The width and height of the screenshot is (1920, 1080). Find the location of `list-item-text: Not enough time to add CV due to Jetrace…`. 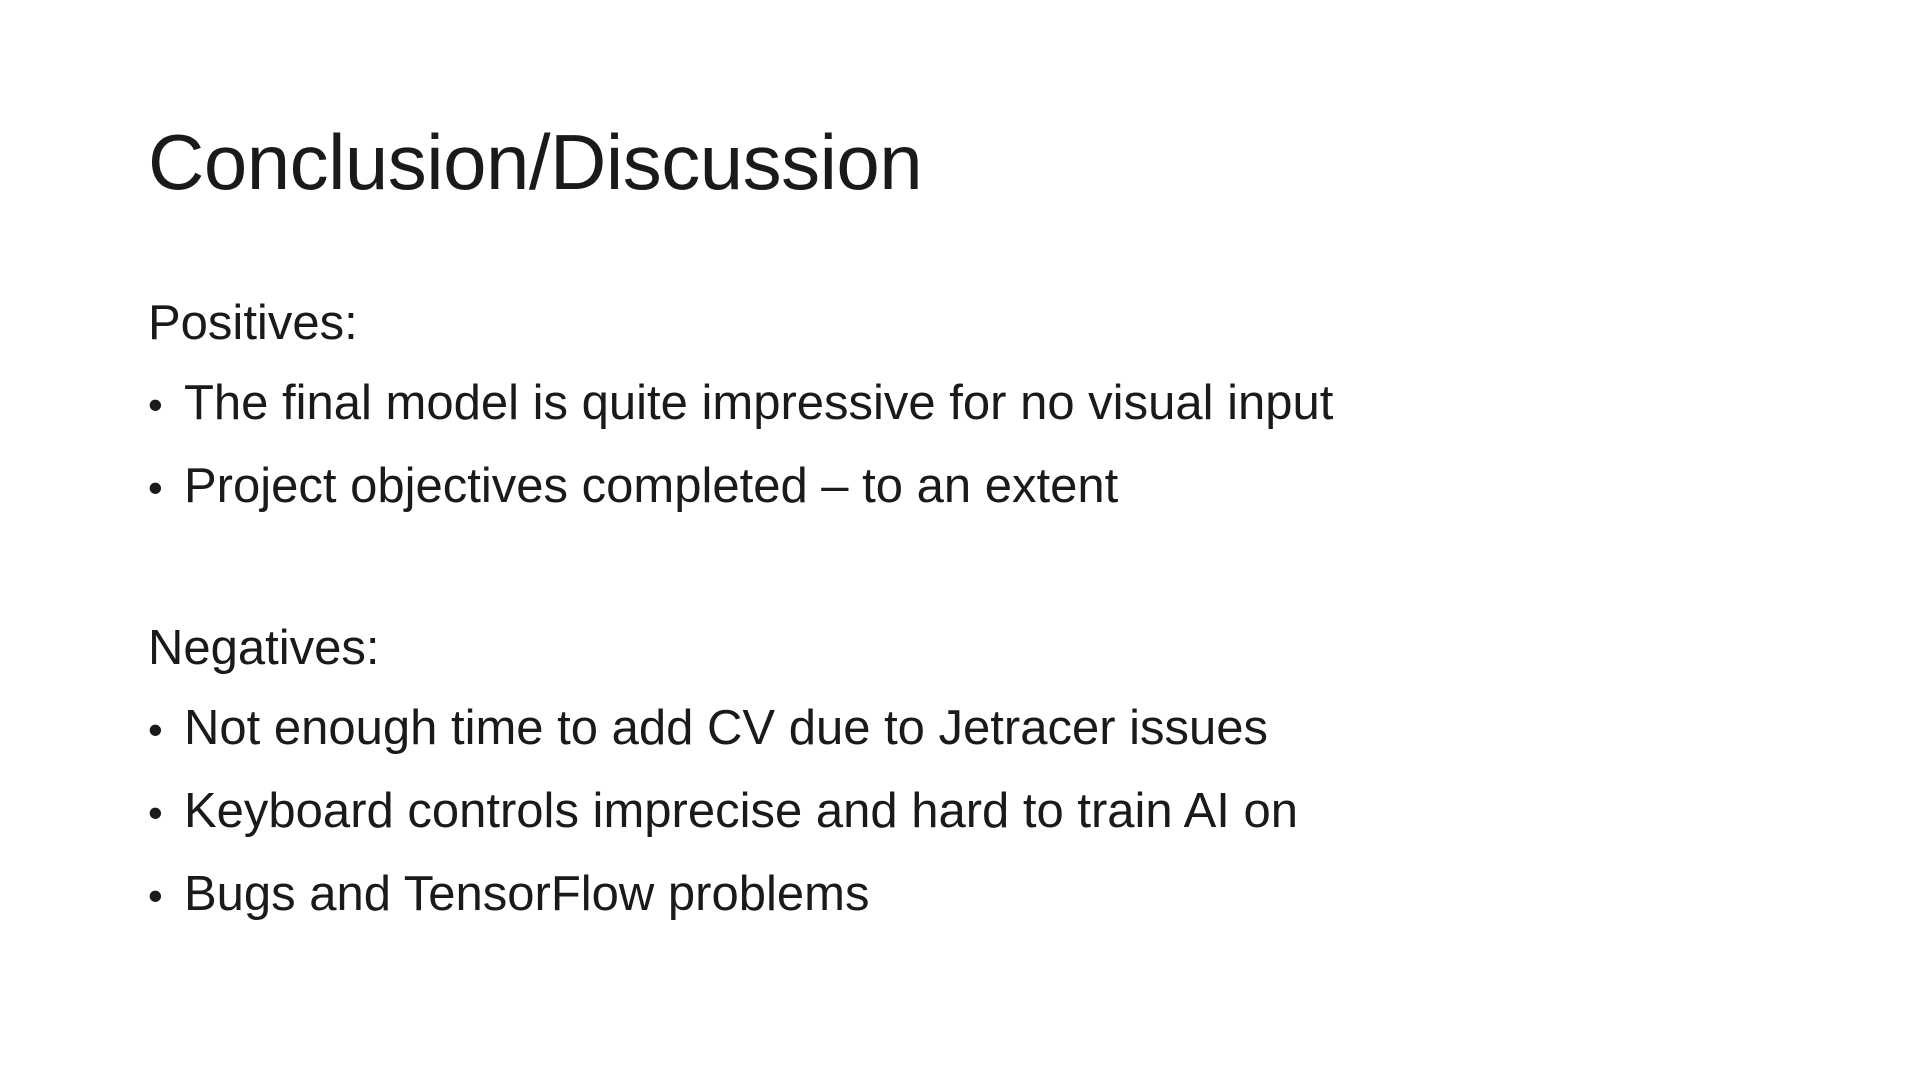

list-item-text: Not enough time to add CV due to Jetrace… is located at coordinates (726, 728).